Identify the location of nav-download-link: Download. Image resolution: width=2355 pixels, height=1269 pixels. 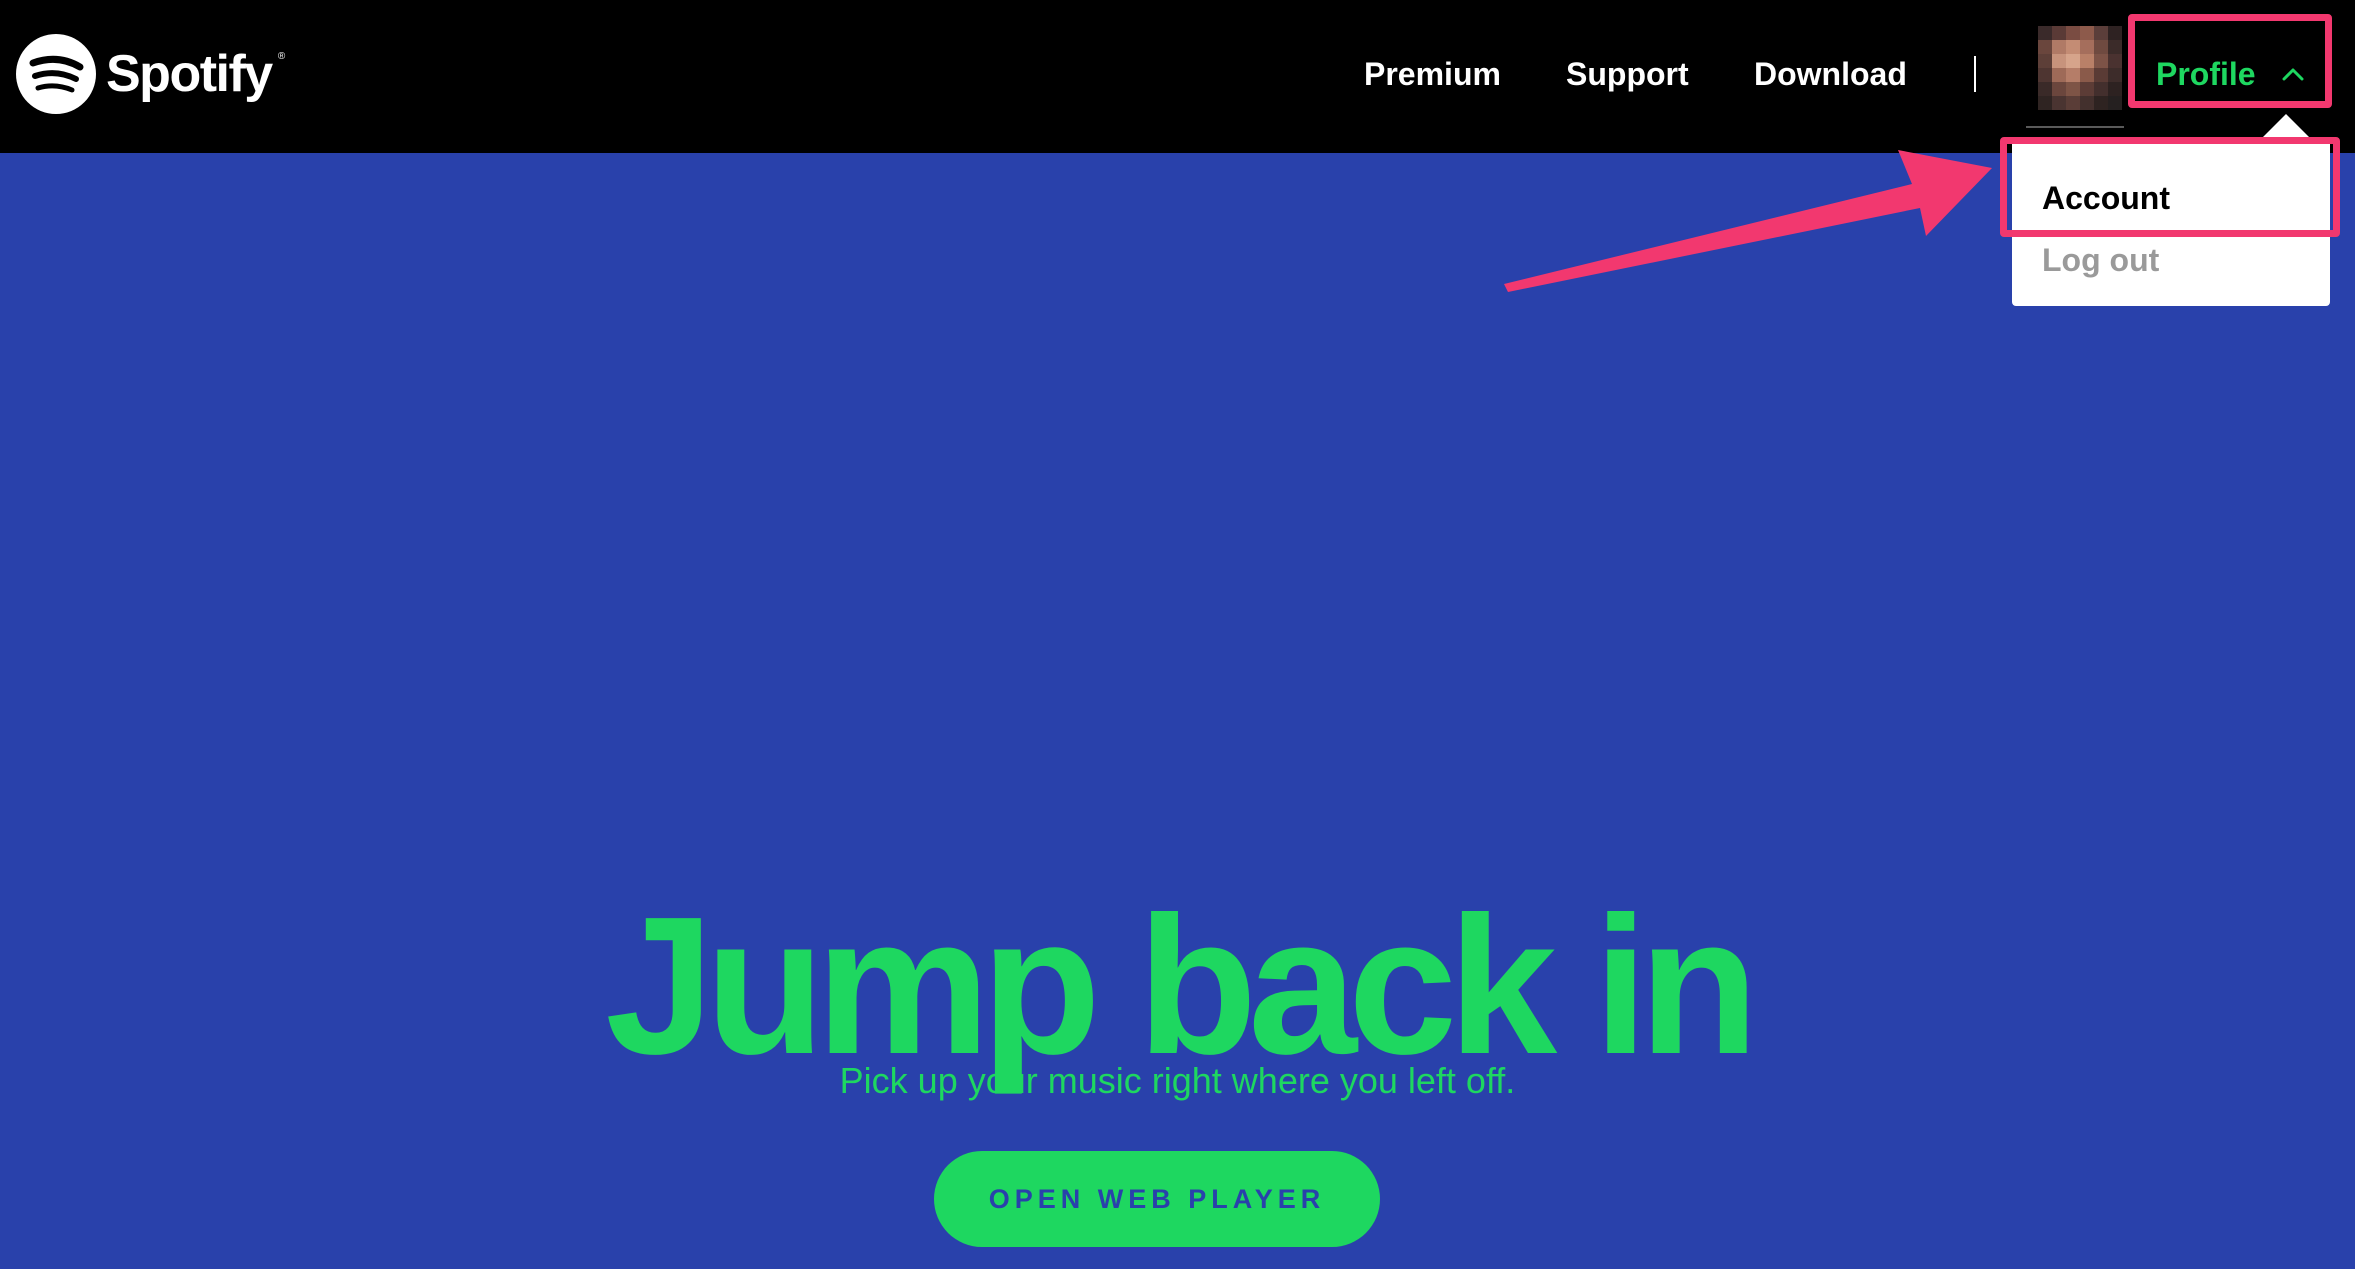
(1830, 74).